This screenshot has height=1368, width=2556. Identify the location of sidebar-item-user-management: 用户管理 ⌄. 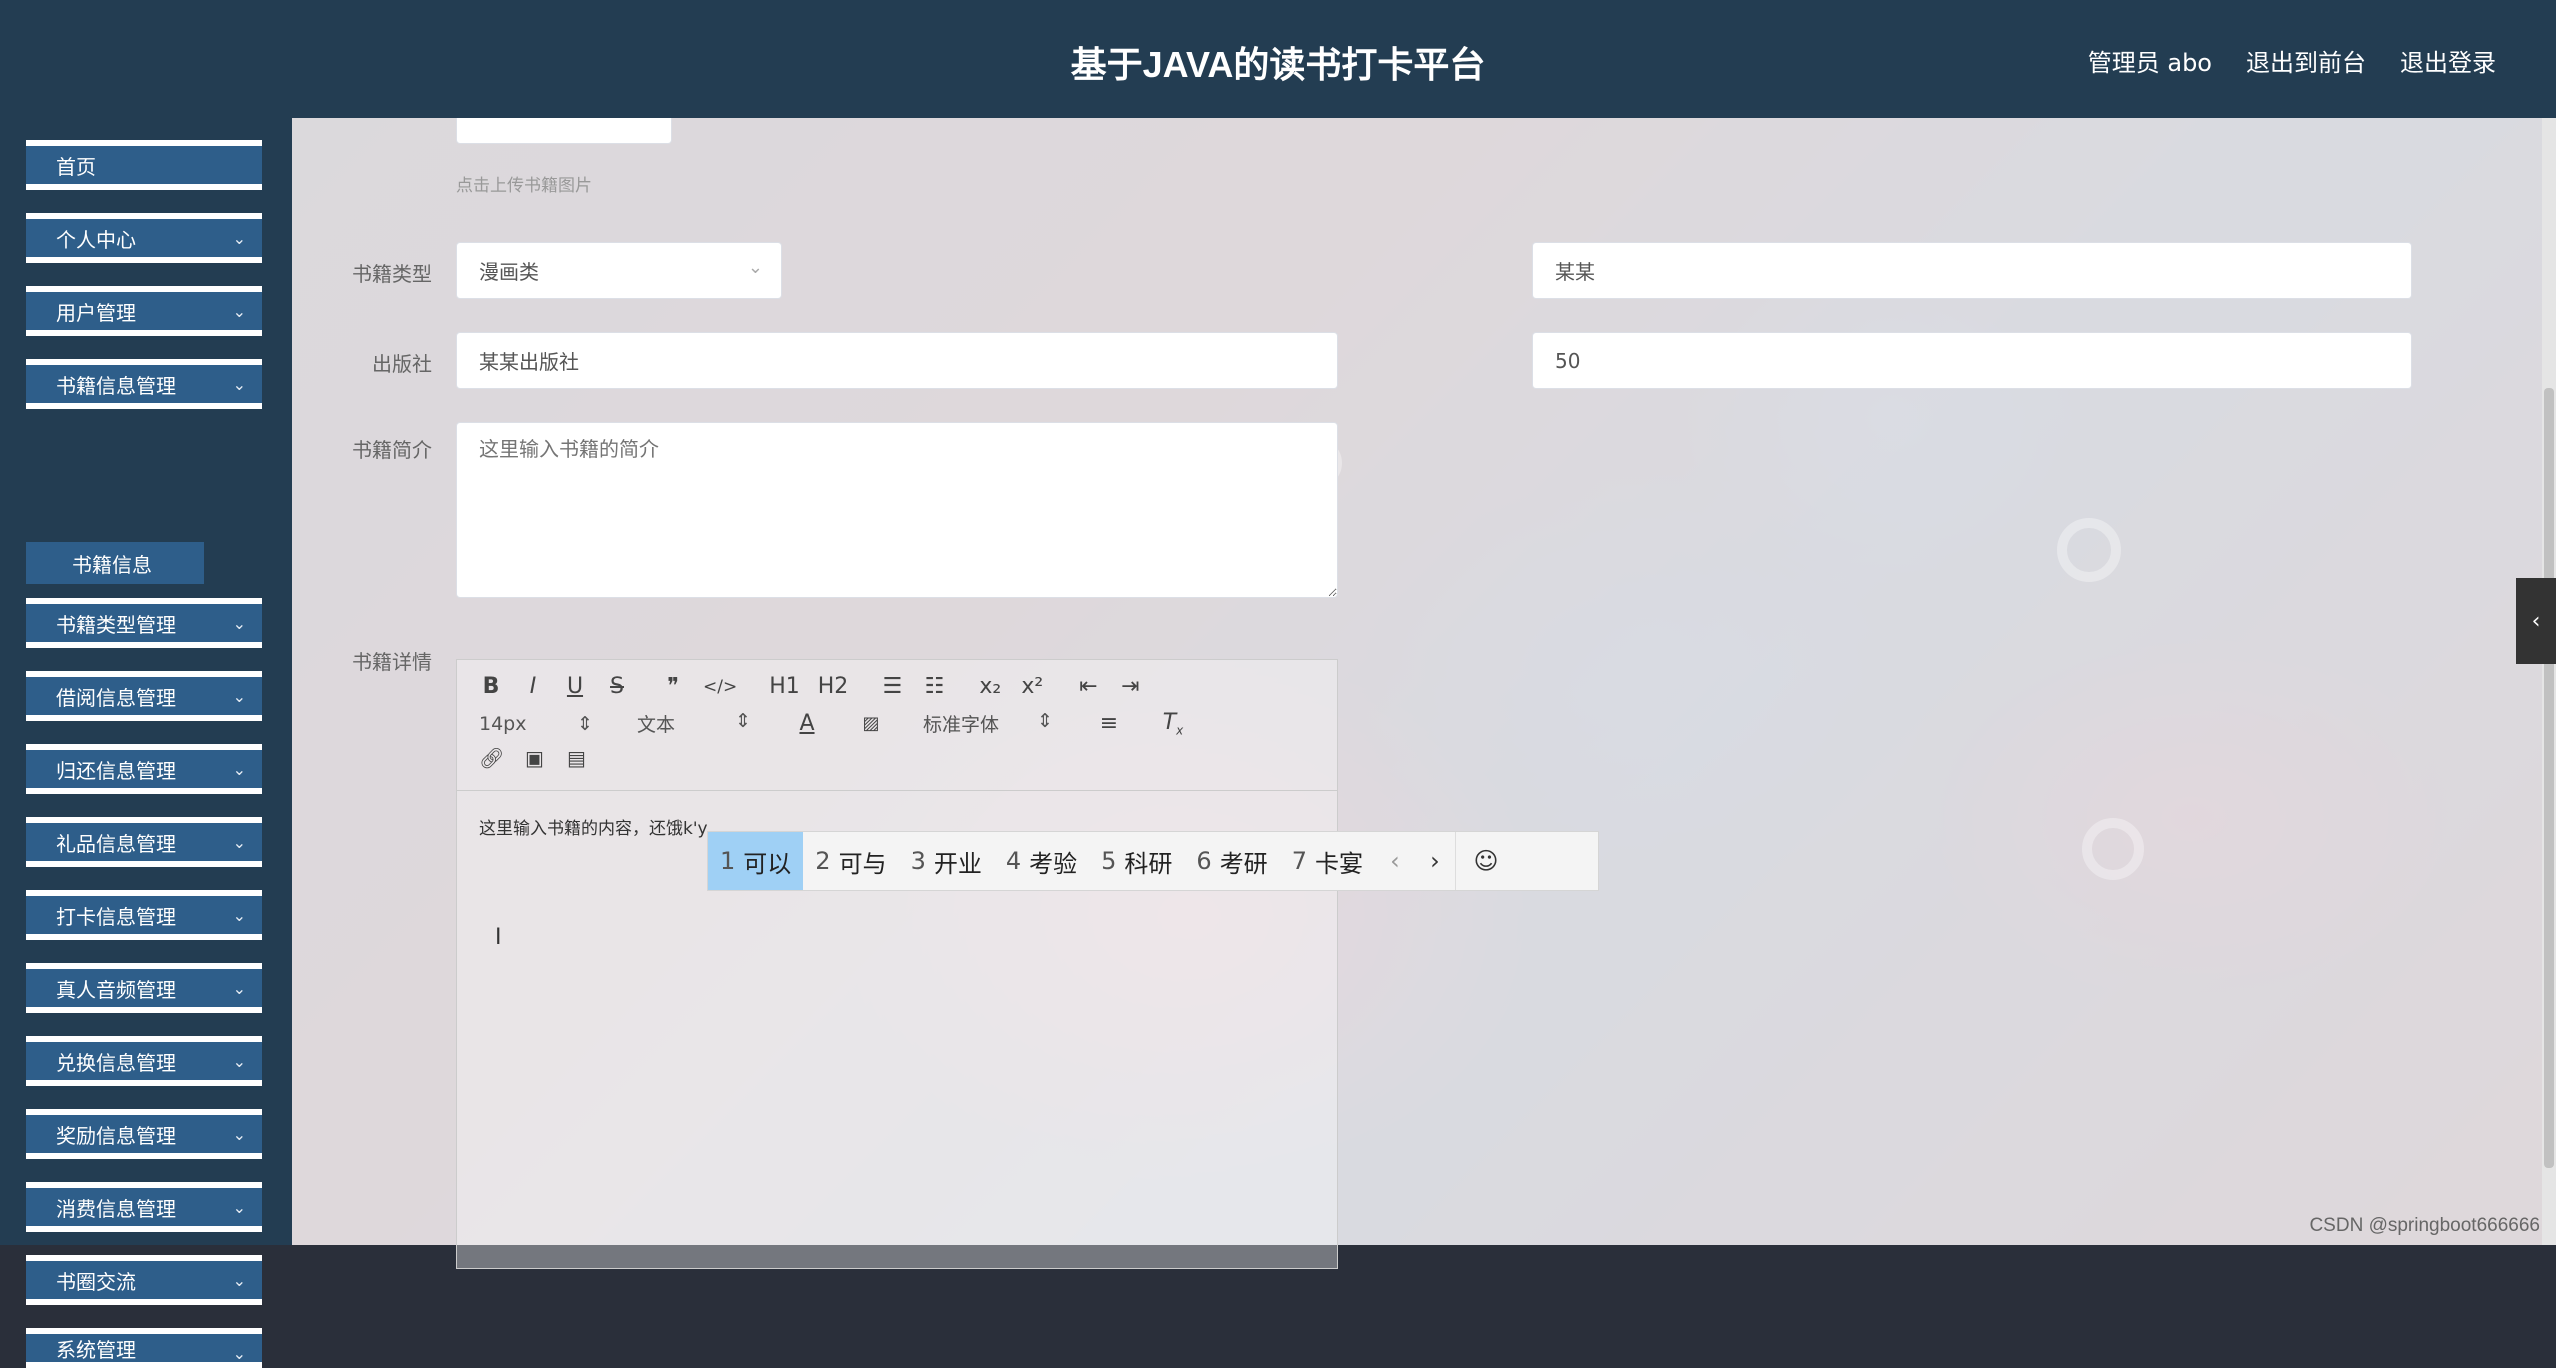
(144, 311).